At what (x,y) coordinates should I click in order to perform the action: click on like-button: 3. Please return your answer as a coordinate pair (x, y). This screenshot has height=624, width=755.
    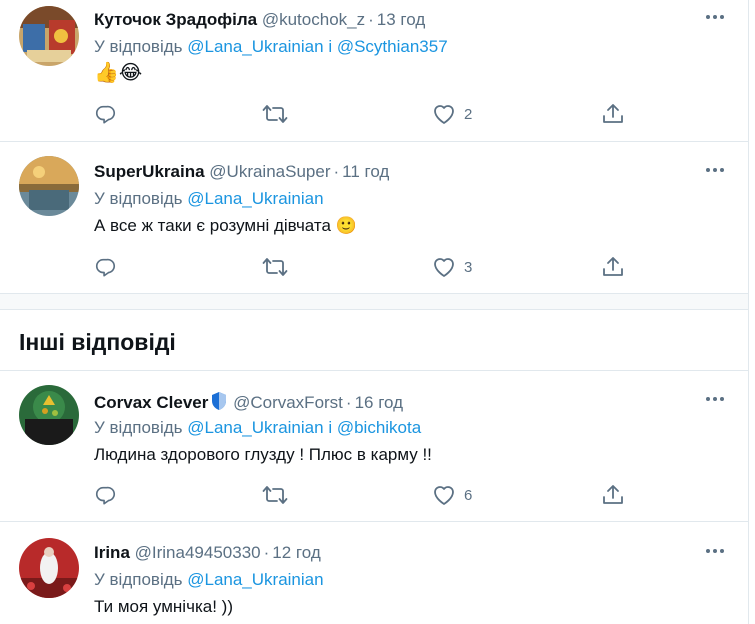
    Looking at the image, I should click on (452, 267).